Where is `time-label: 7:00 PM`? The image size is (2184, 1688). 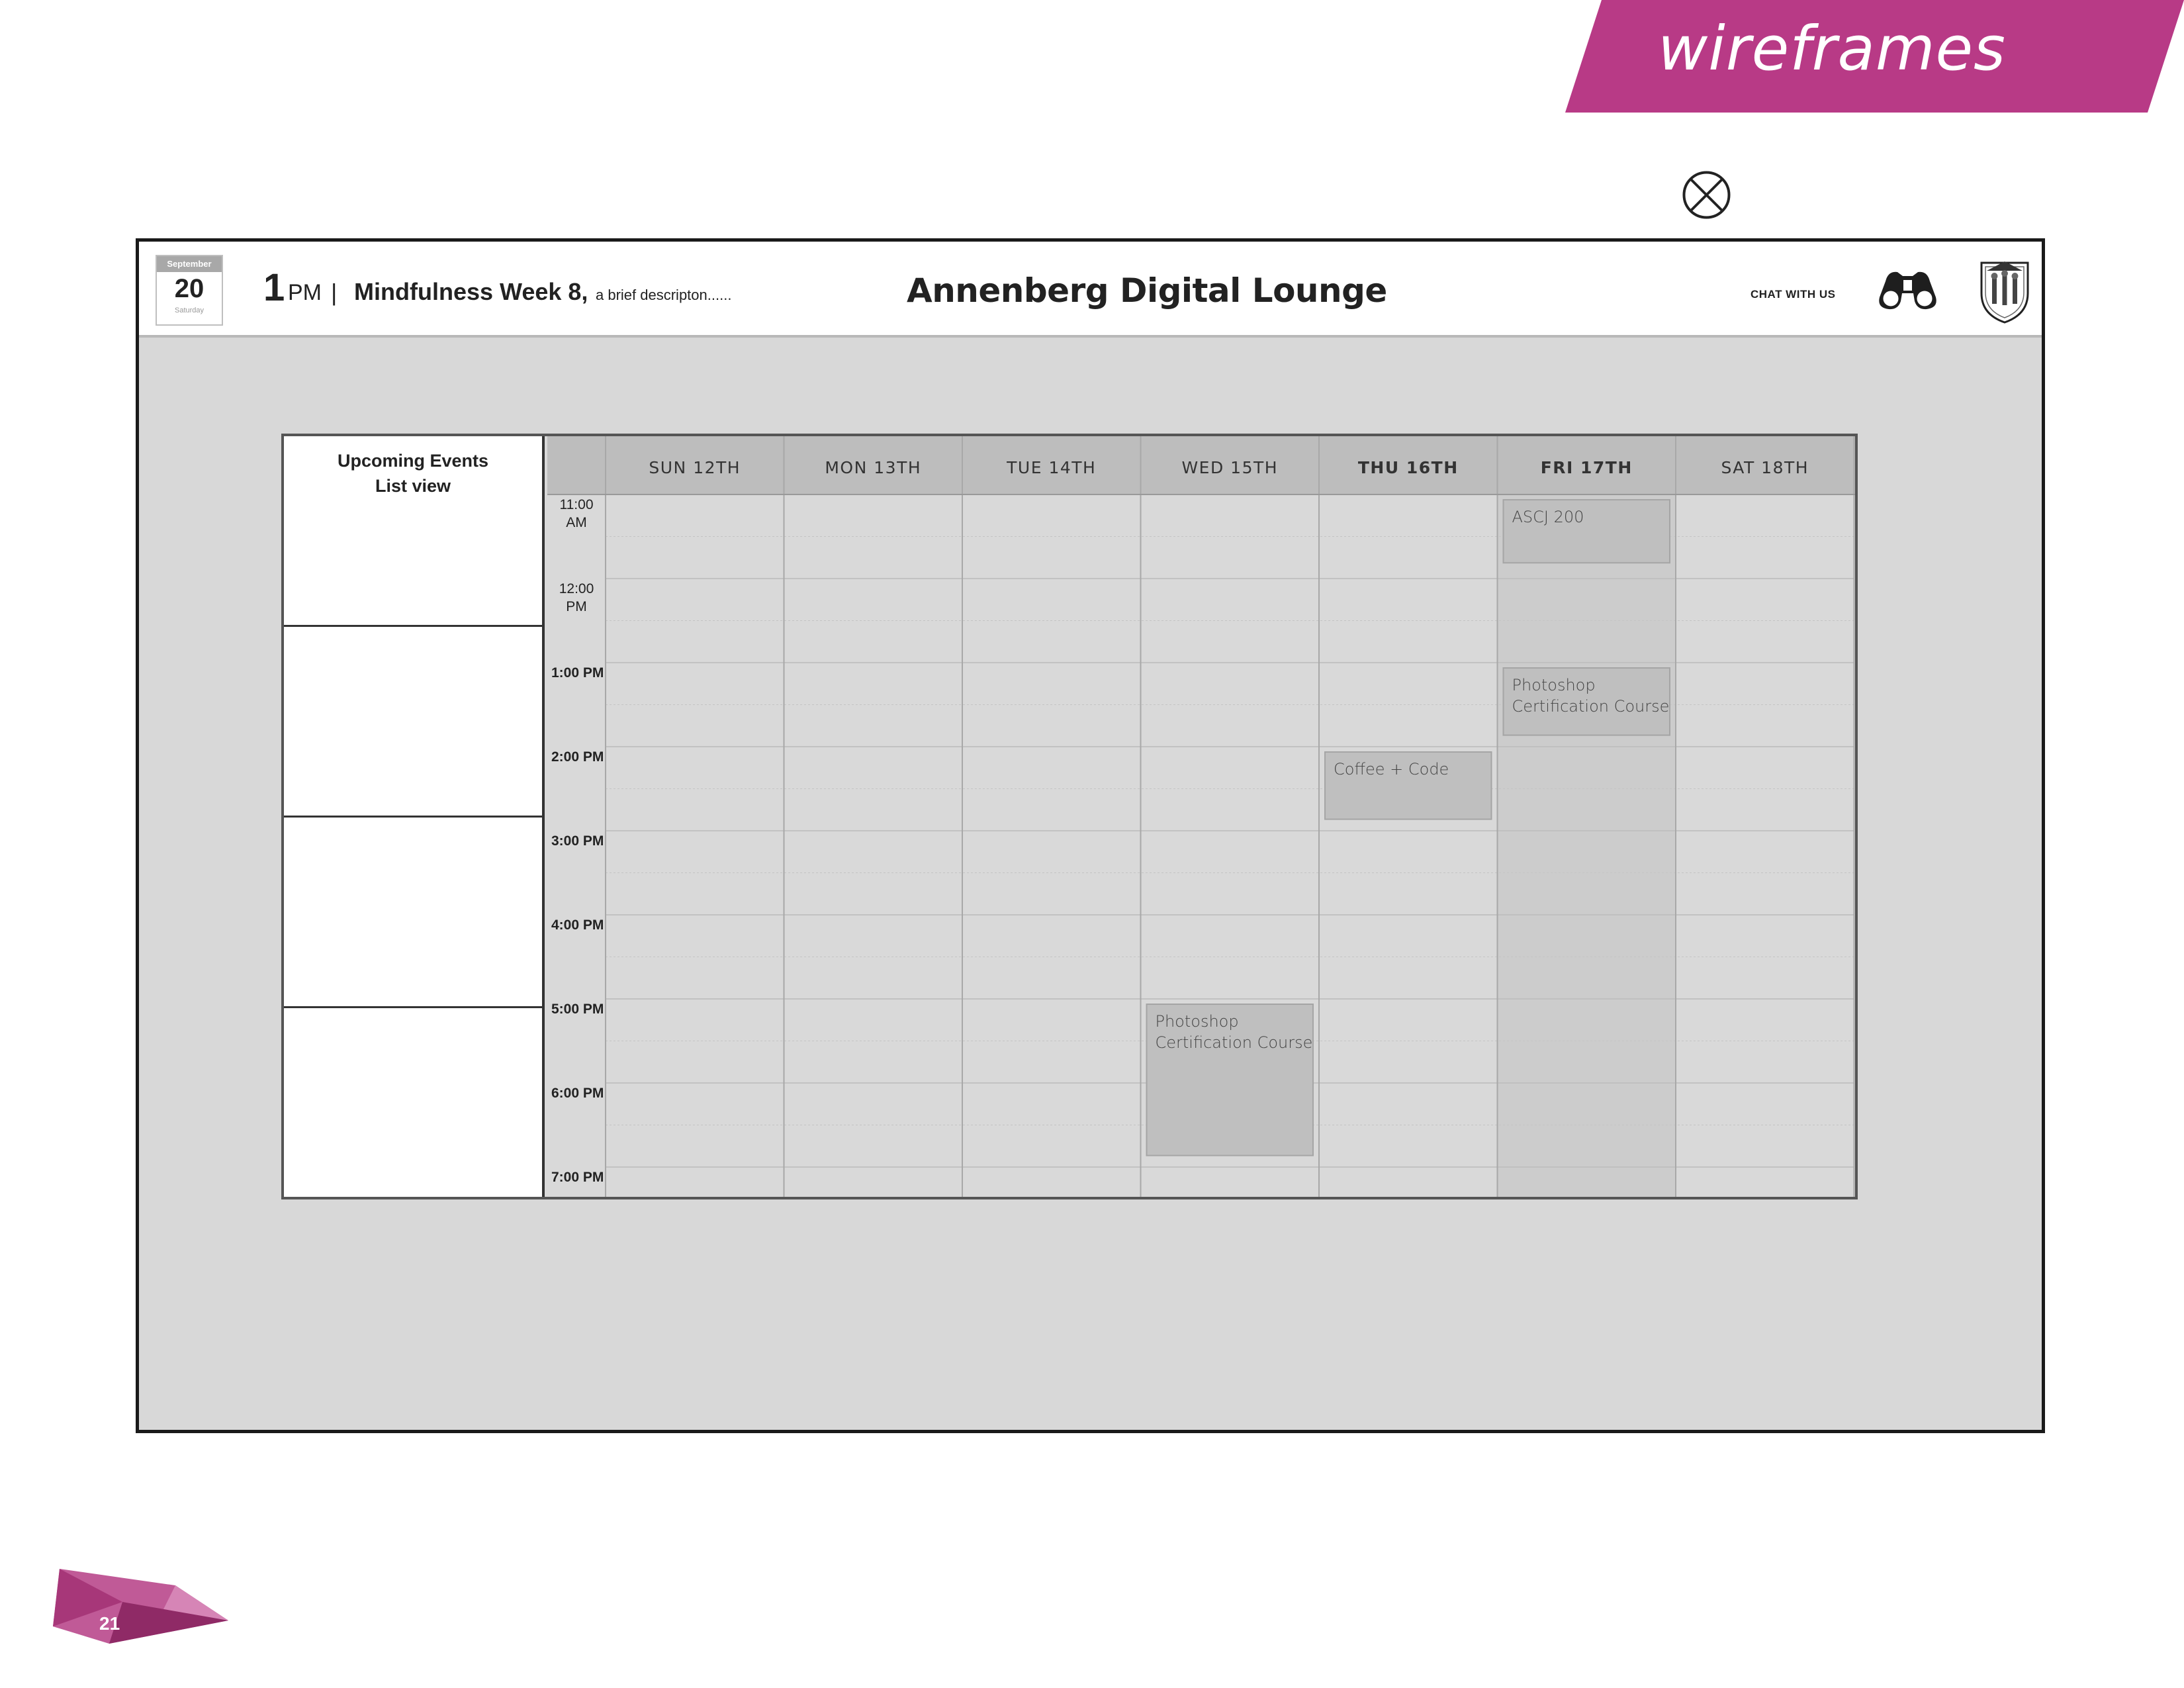
time-label: 7:00 PM is located at coordinates (577, 1177).